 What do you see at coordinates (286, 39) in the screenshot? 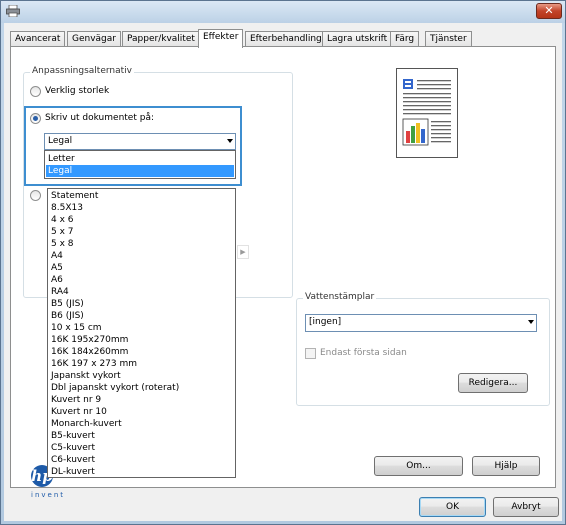
I see `tab-finishing: Efterbehandling` at bounding box center [286, 39].